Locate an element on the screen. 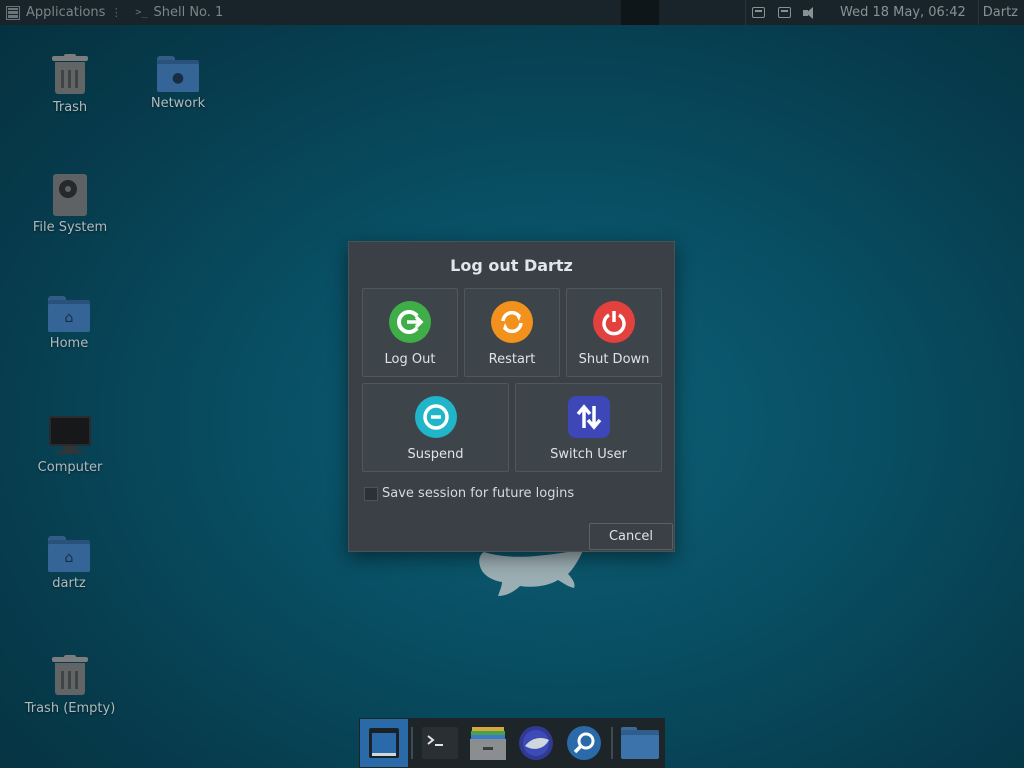 This screenshot has width=1024, height=768. dock-folder is located at coordinates (640, 743).